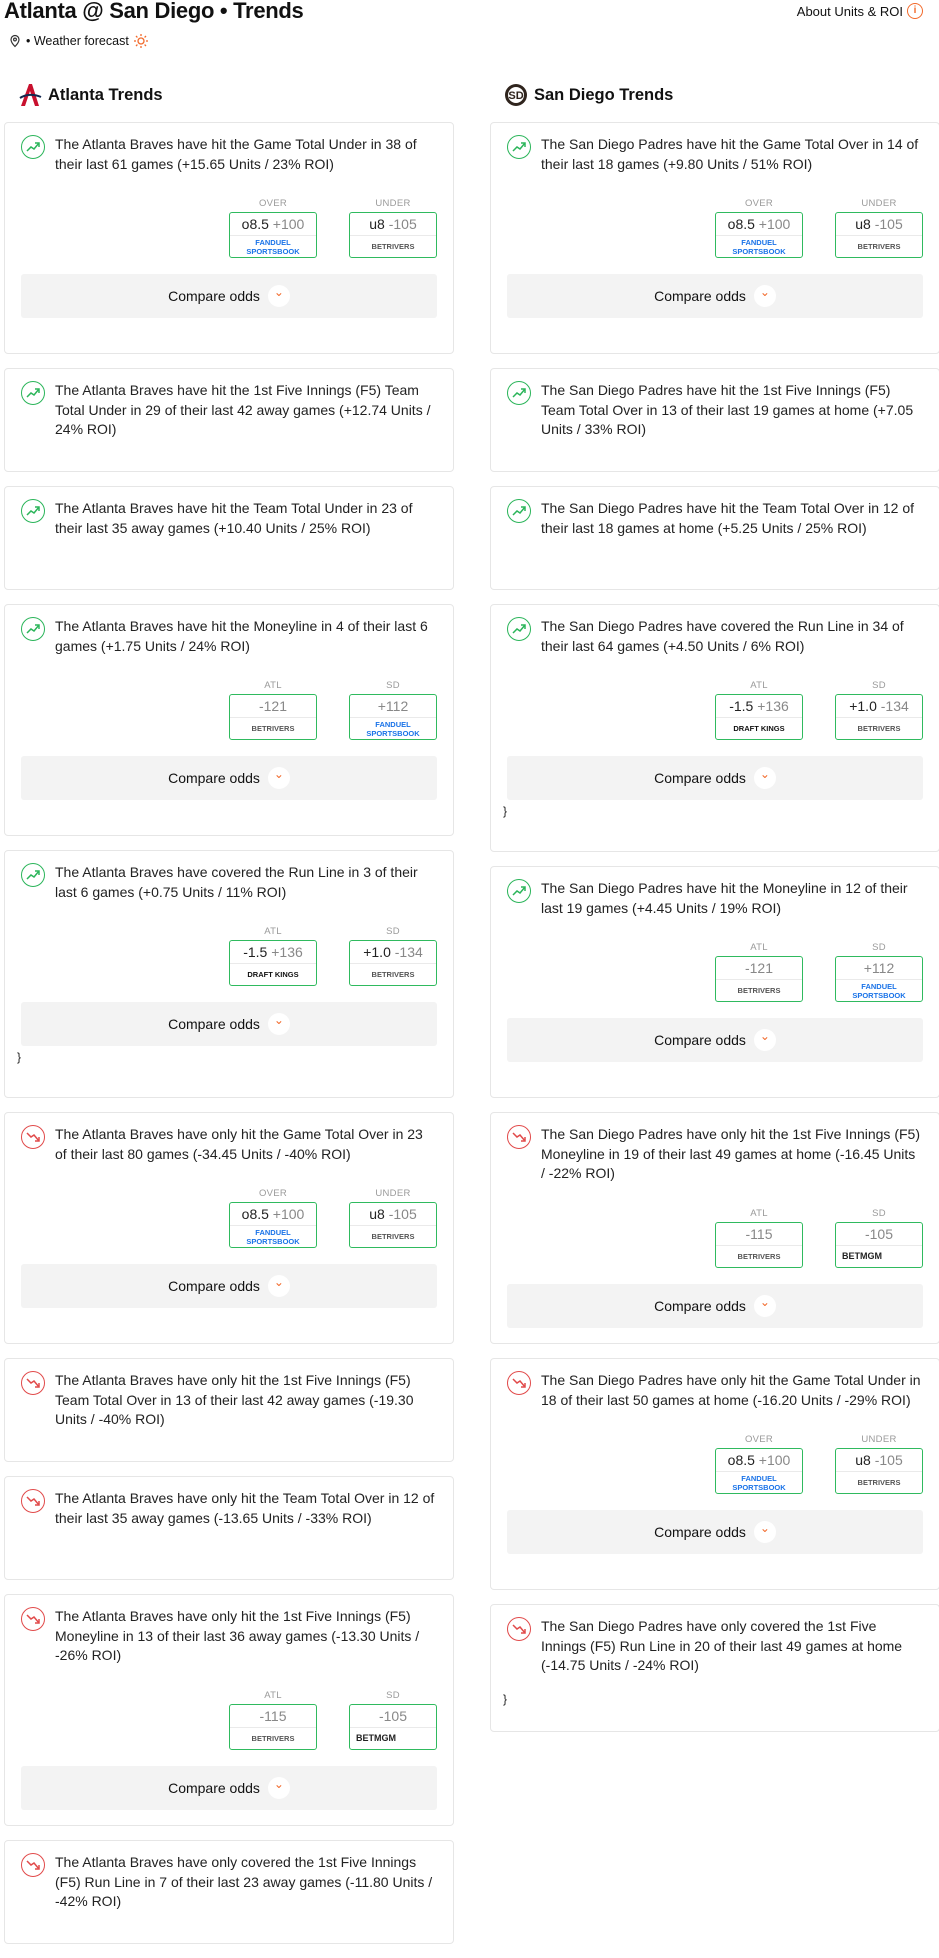 Image resolution: width=939 pixels, height=1958 pixels. Describe the element at coordinates (229, 95) in the screenshot. I see `atlanta-trends-heading: Atlanta Trends` at that location.